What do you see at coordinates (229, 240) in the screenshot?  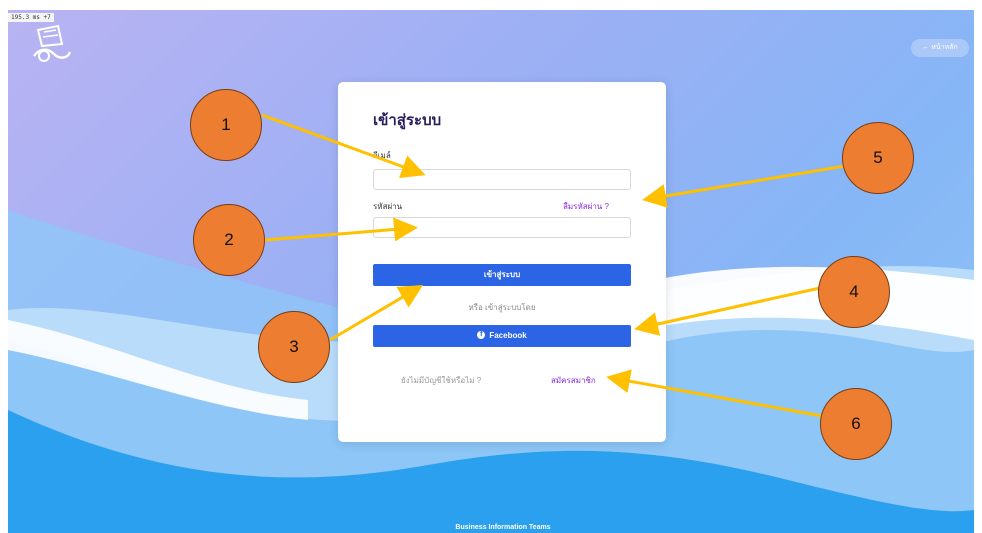 I see `annotation-marker-2: 2` at bounding box center [229, 240].